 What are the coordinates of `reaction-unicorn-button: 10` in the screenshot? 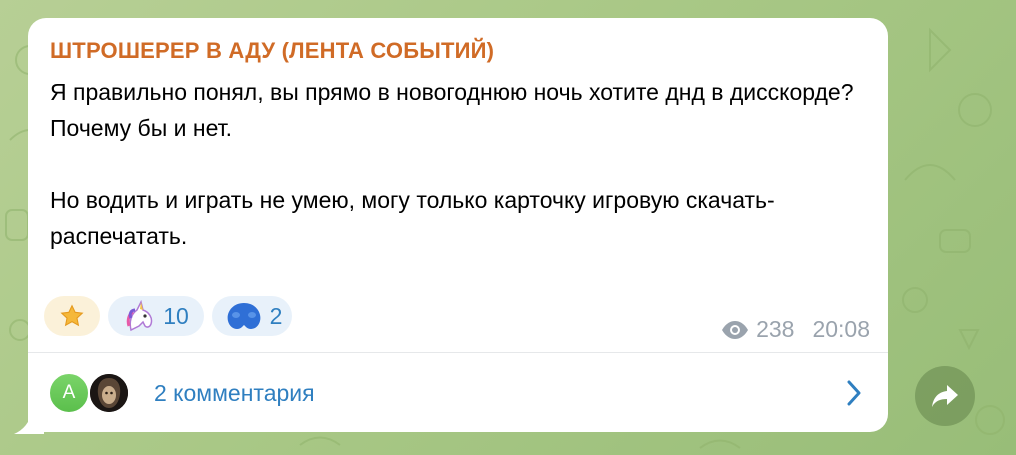 It's located at (156, 316).